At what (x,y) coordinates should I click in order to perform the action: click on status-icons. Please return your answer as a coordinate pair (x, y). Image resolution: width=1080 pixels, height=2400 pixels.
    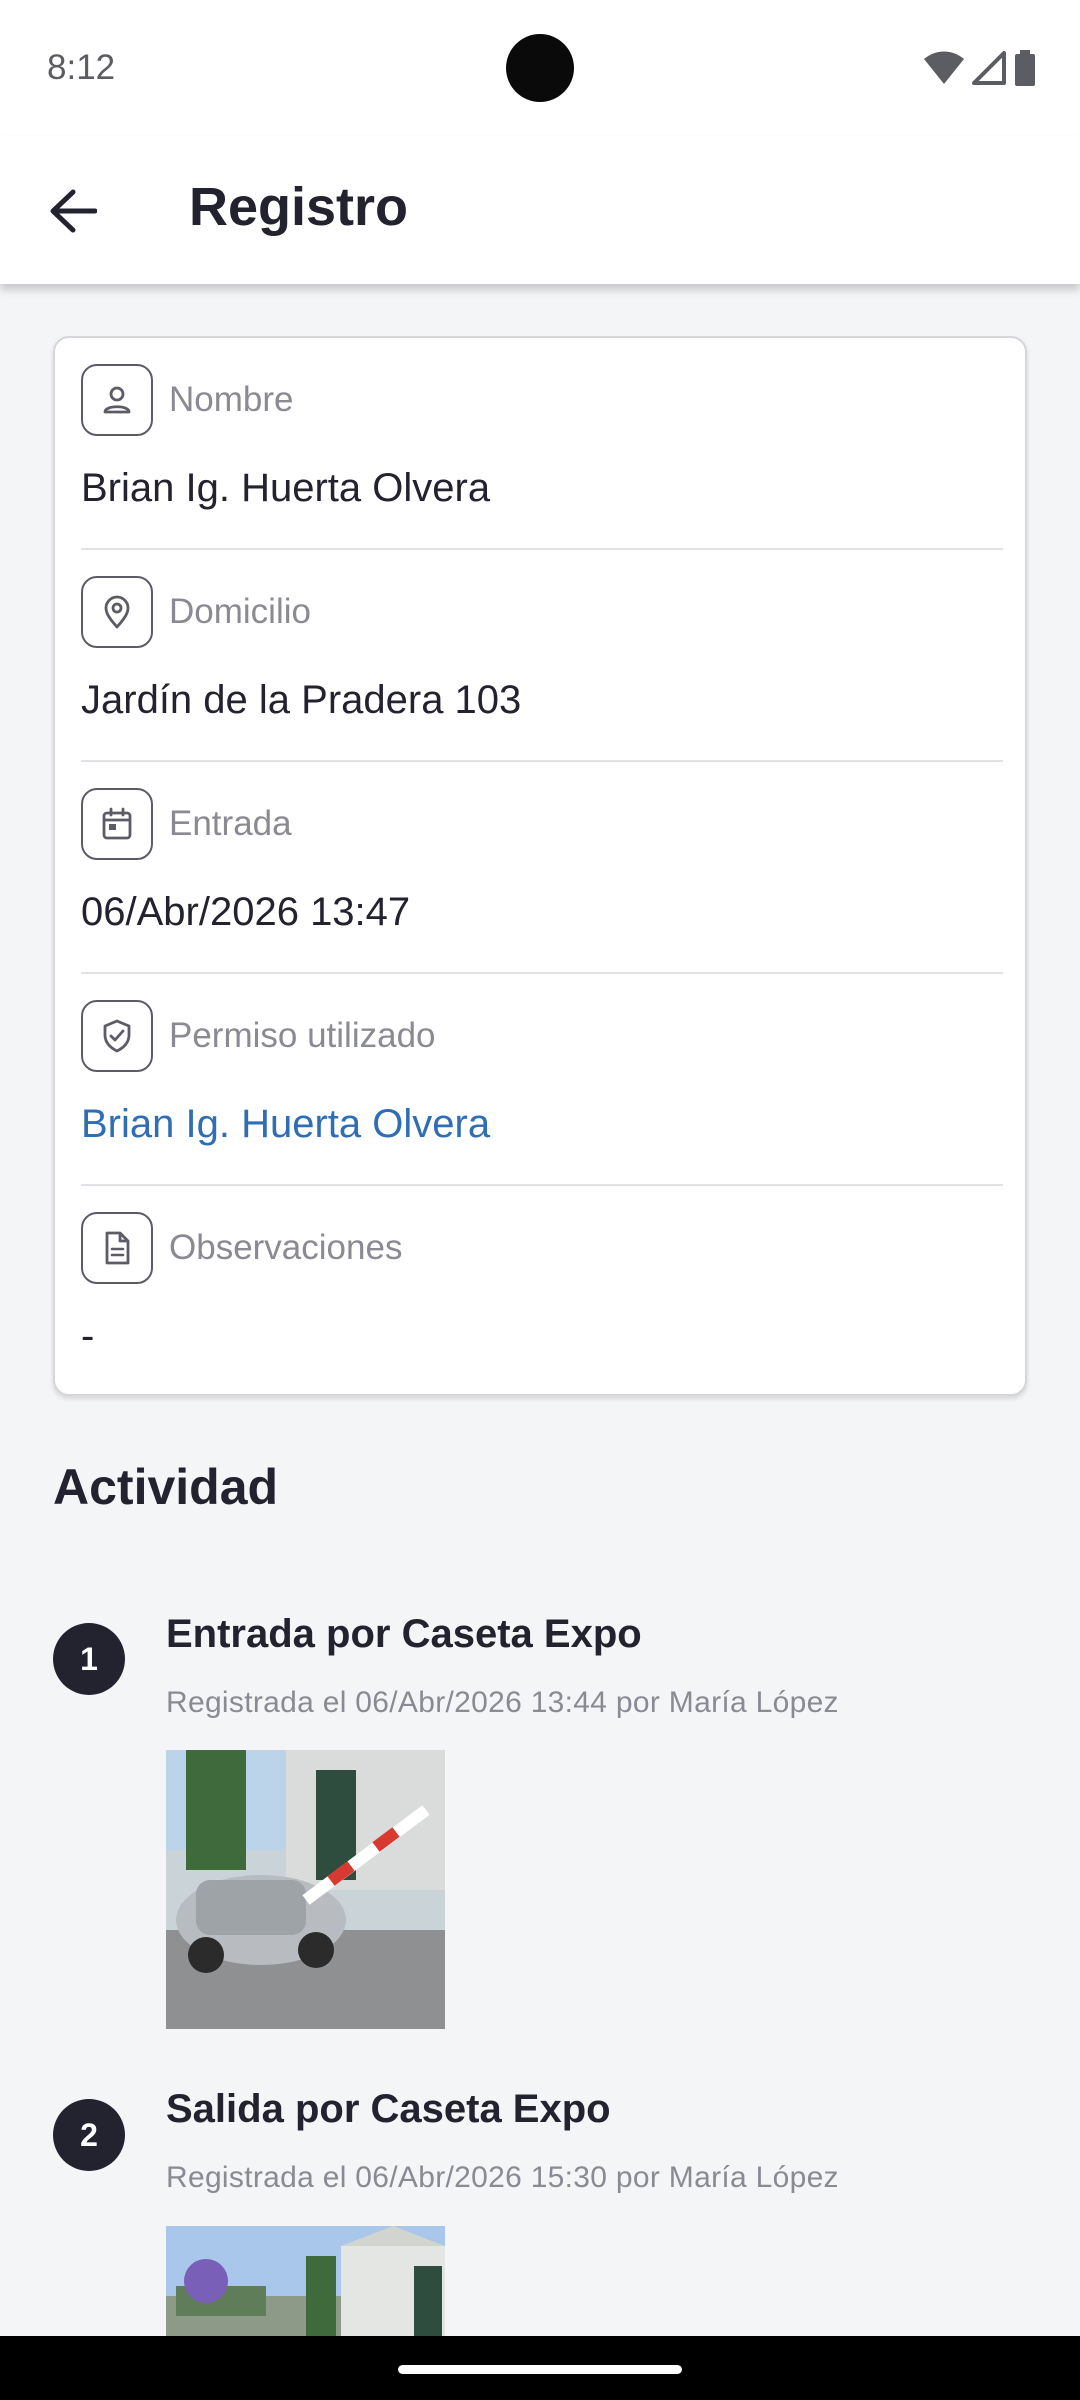
    Looking at the image, I should click on (980, 68).